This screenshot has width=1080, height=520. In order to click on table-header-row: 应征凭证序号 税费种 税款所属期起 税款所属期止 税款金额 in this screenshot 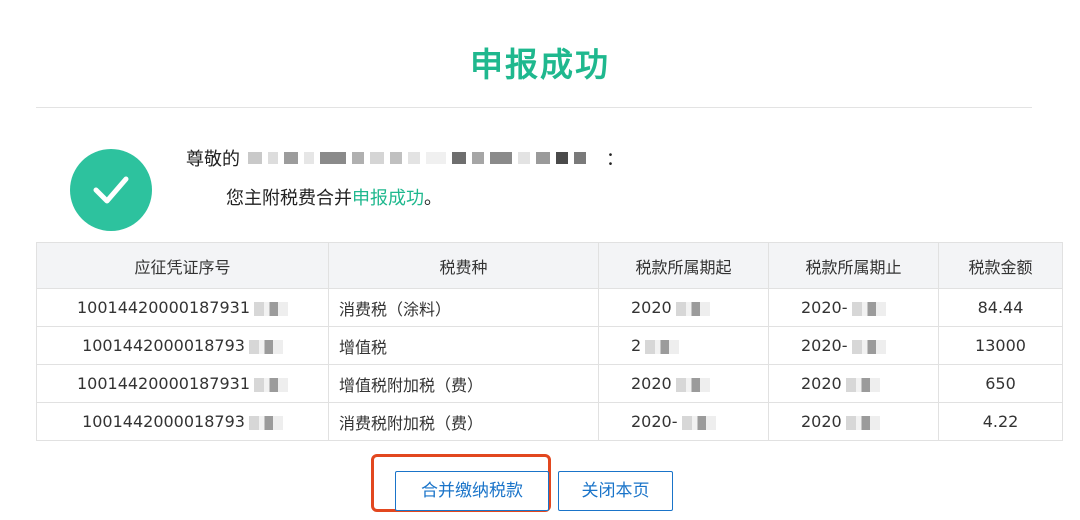, I will do `click(549, 265)`.